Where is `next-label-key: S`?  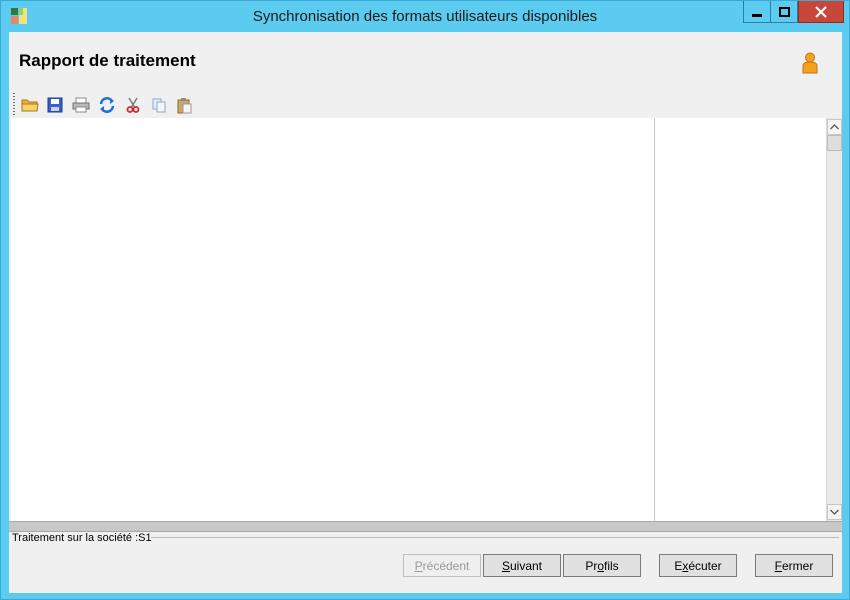
next-label-key: S is located at coordinates (505, 565).